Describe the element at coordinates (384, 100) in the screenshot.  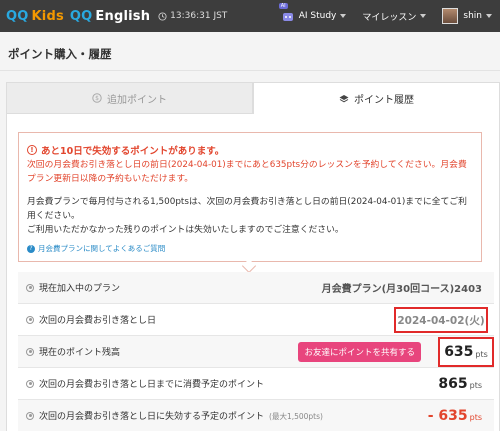
I see `tab-point-history-label: ポイント履歴` at that location.